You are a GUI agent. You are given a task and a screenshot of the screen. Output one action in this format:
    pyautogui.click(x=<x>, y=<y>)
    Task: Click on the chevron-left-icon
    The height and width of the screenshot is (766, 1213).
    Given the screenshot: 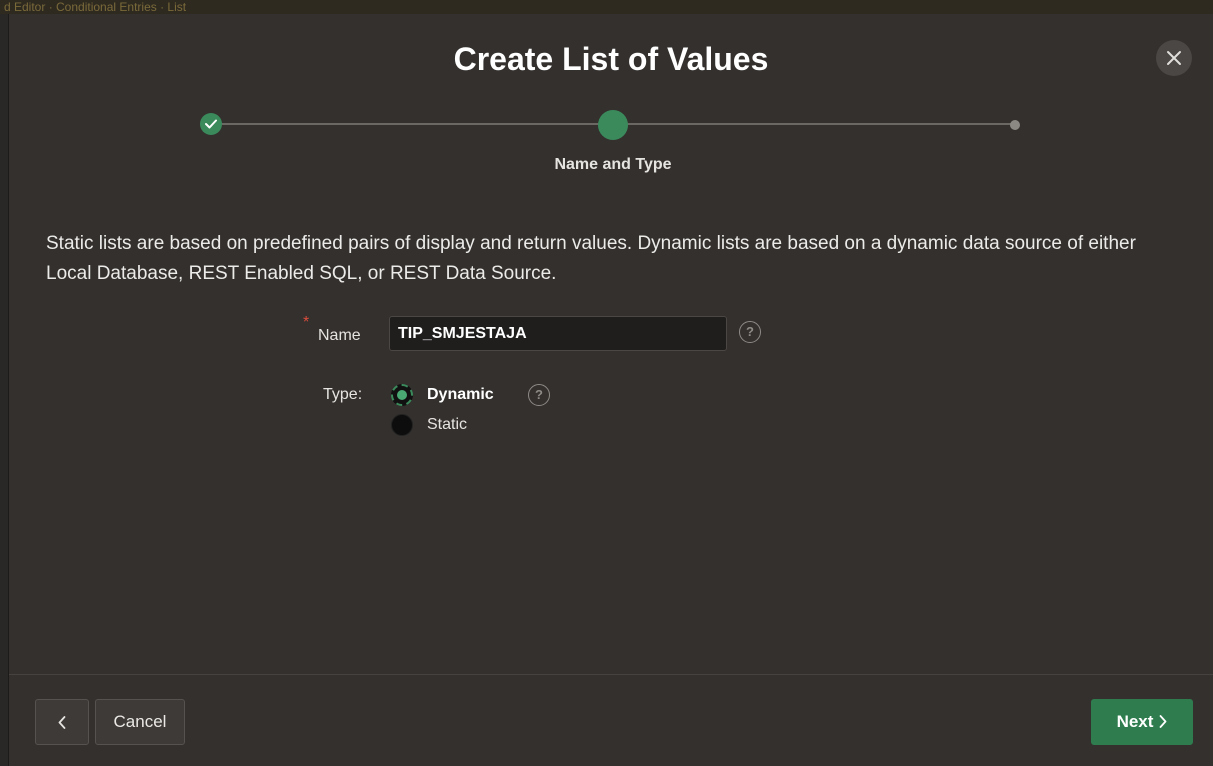 What is the action you would take?
    pyautogui.click(x=62, y=722)
    